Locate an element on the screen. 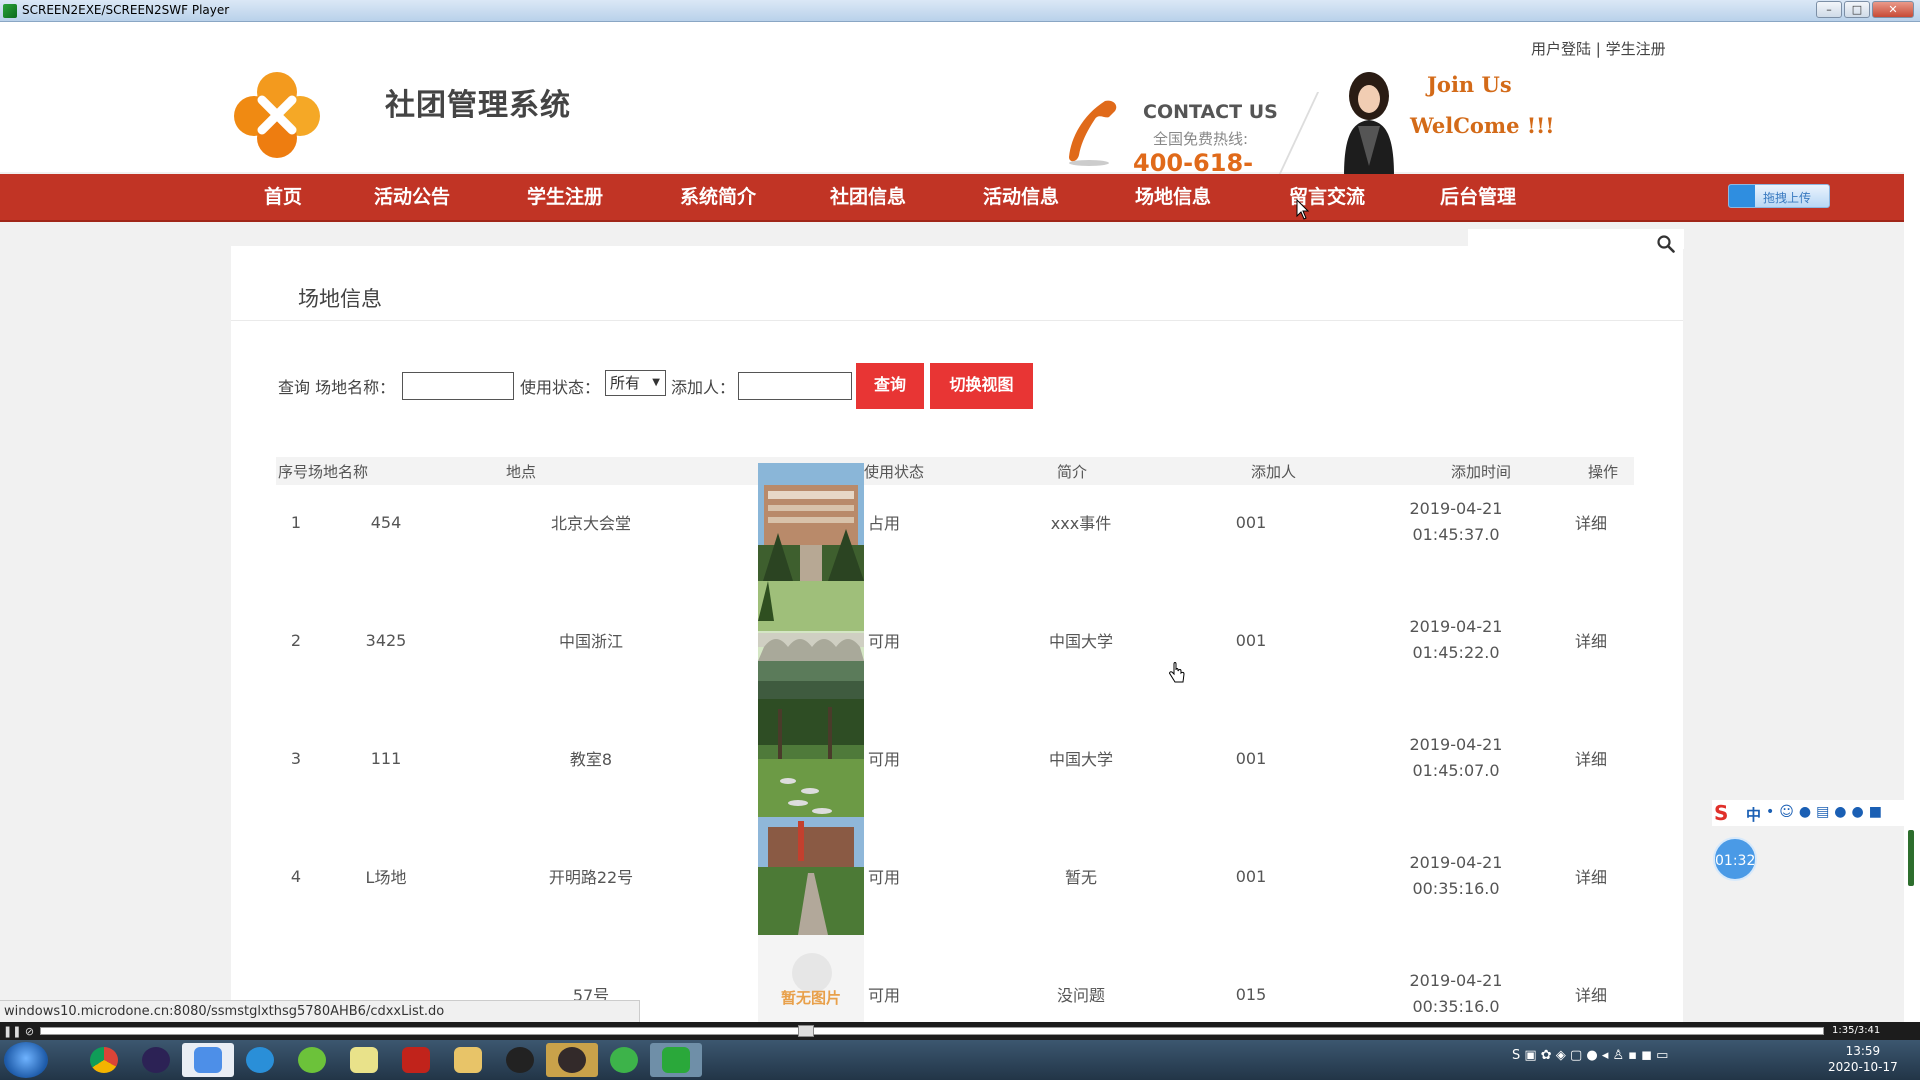  switch-view-button: 切换视图 is located at coordinates (981, 386).